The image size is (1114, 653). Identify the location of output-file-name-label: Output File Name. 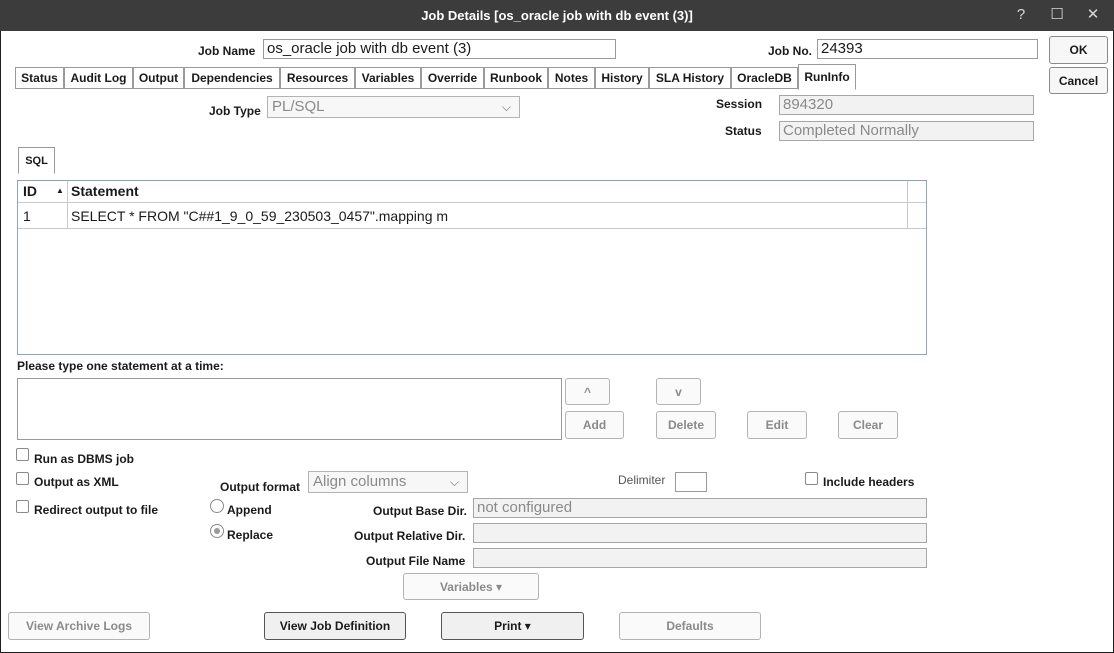
(416, 561).